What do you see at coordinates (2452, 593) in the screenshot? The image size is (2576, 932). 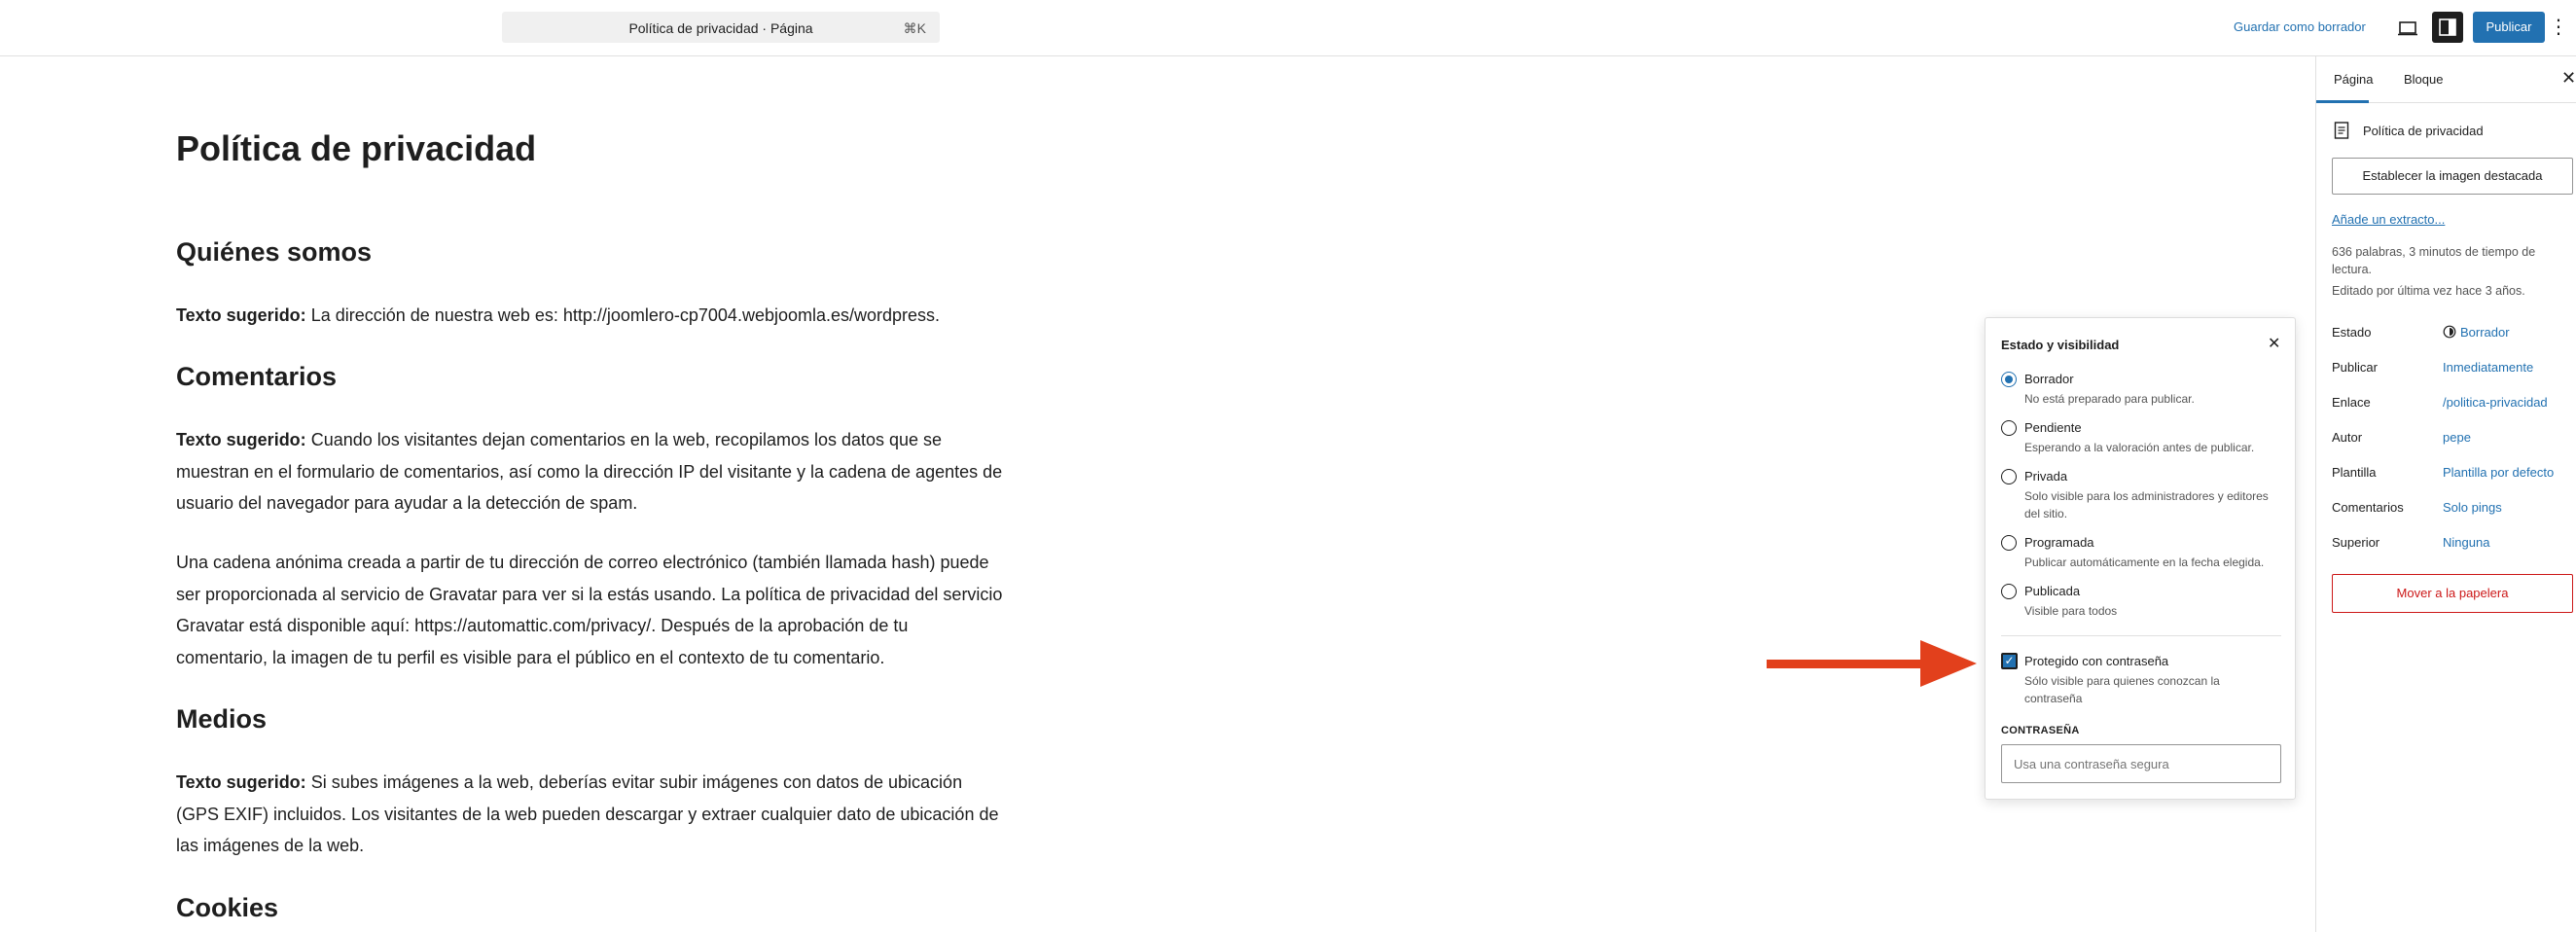 I see `move-to-trash-button: Mover a la papelera` at bounding box center [2452, 593].